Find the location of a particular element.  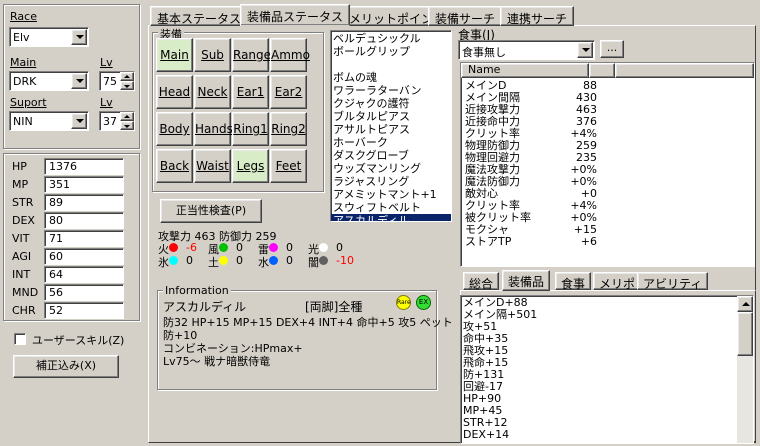

equip-slot-body: Body is located at coordinates (174, 129).